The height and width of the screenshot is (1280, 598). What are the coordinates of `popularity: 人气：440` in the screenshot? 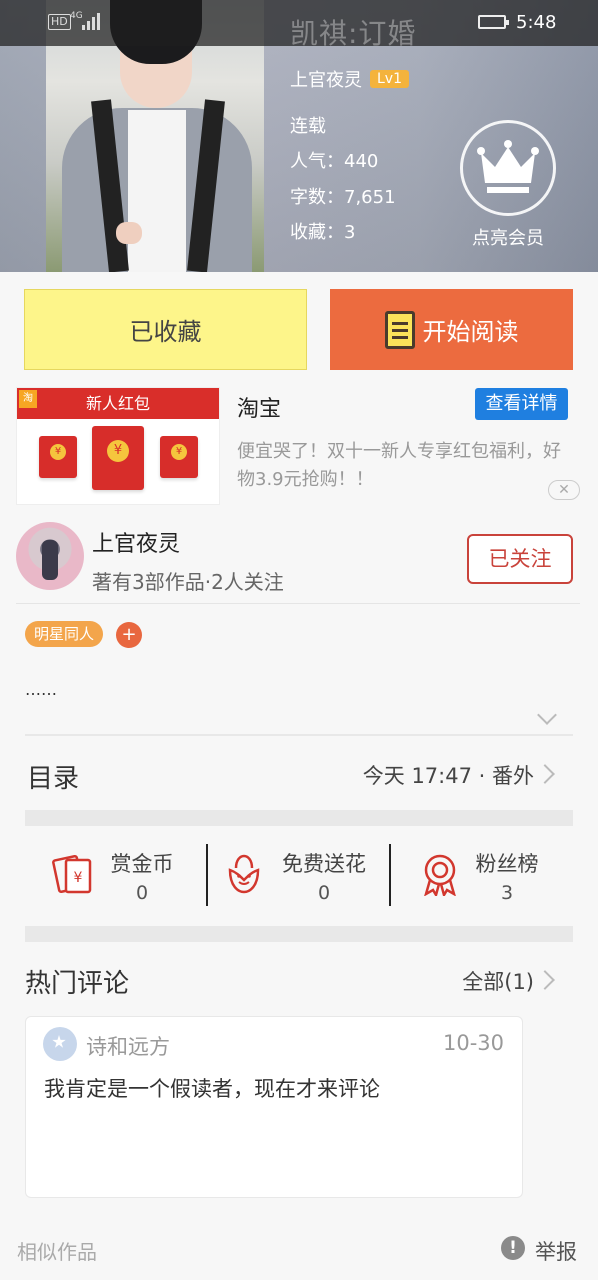 It's located at (334, 161).